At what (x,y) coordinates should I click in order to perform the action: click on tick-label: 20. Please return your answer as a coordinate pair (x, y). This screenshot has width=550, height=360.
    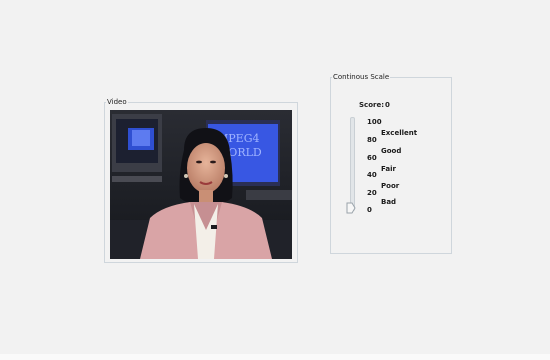
    Looking at the image, I should click on (372, 193).